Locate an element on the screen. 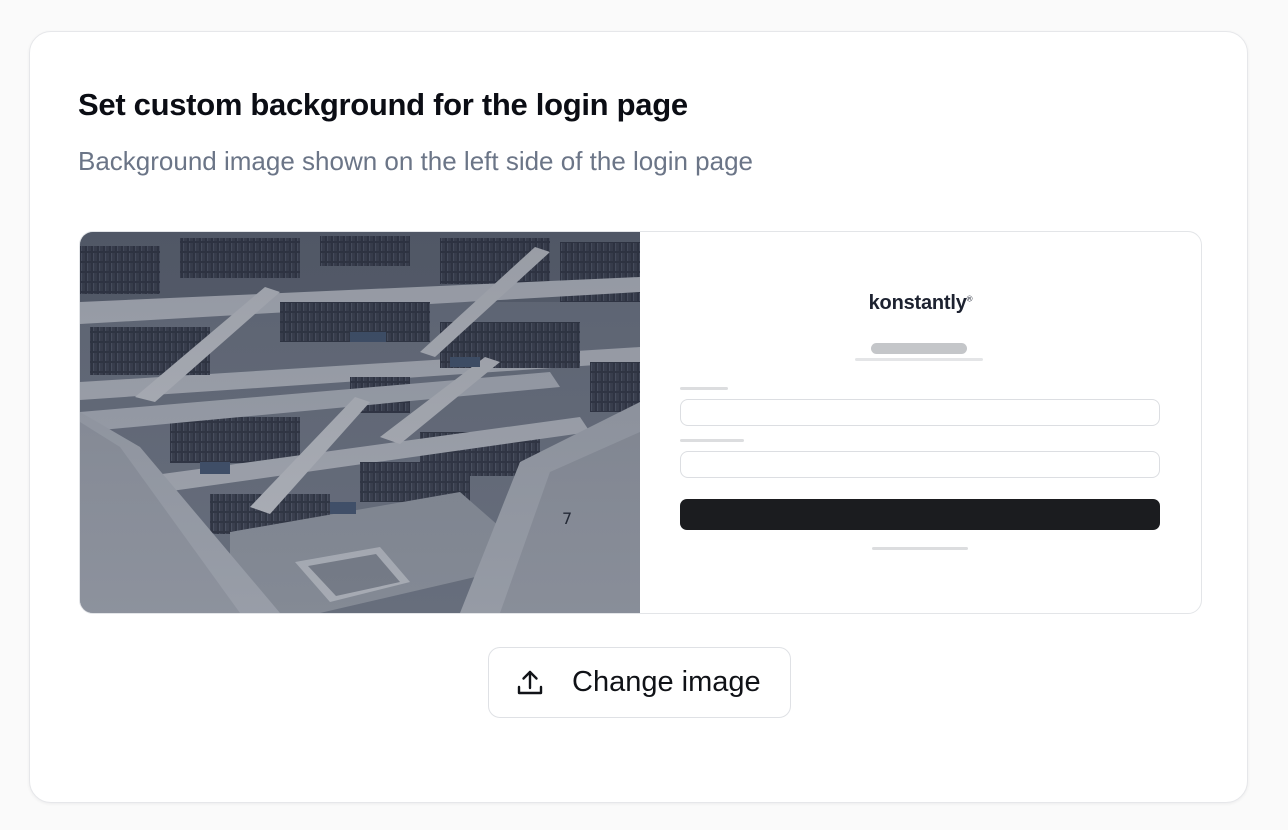  link-placeholder is located at coordinates (920, 548).